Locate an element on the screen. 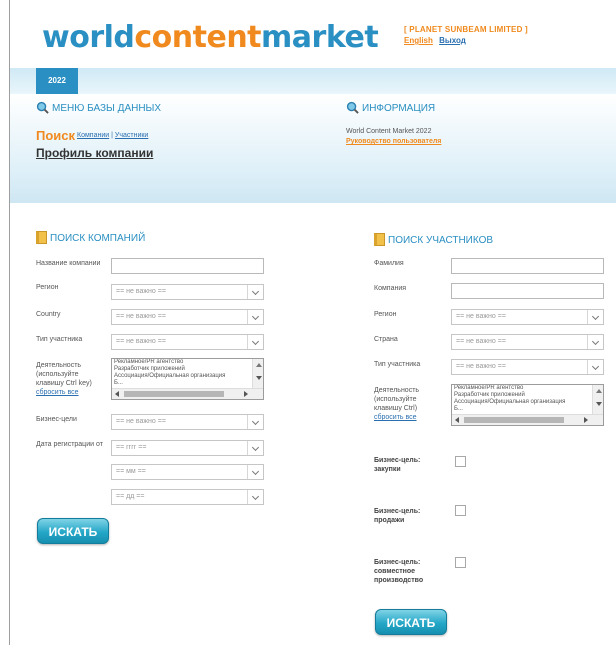 The image size is (616, 645). company-profile-link: Профиль компании is located at coordinates (94, 153).